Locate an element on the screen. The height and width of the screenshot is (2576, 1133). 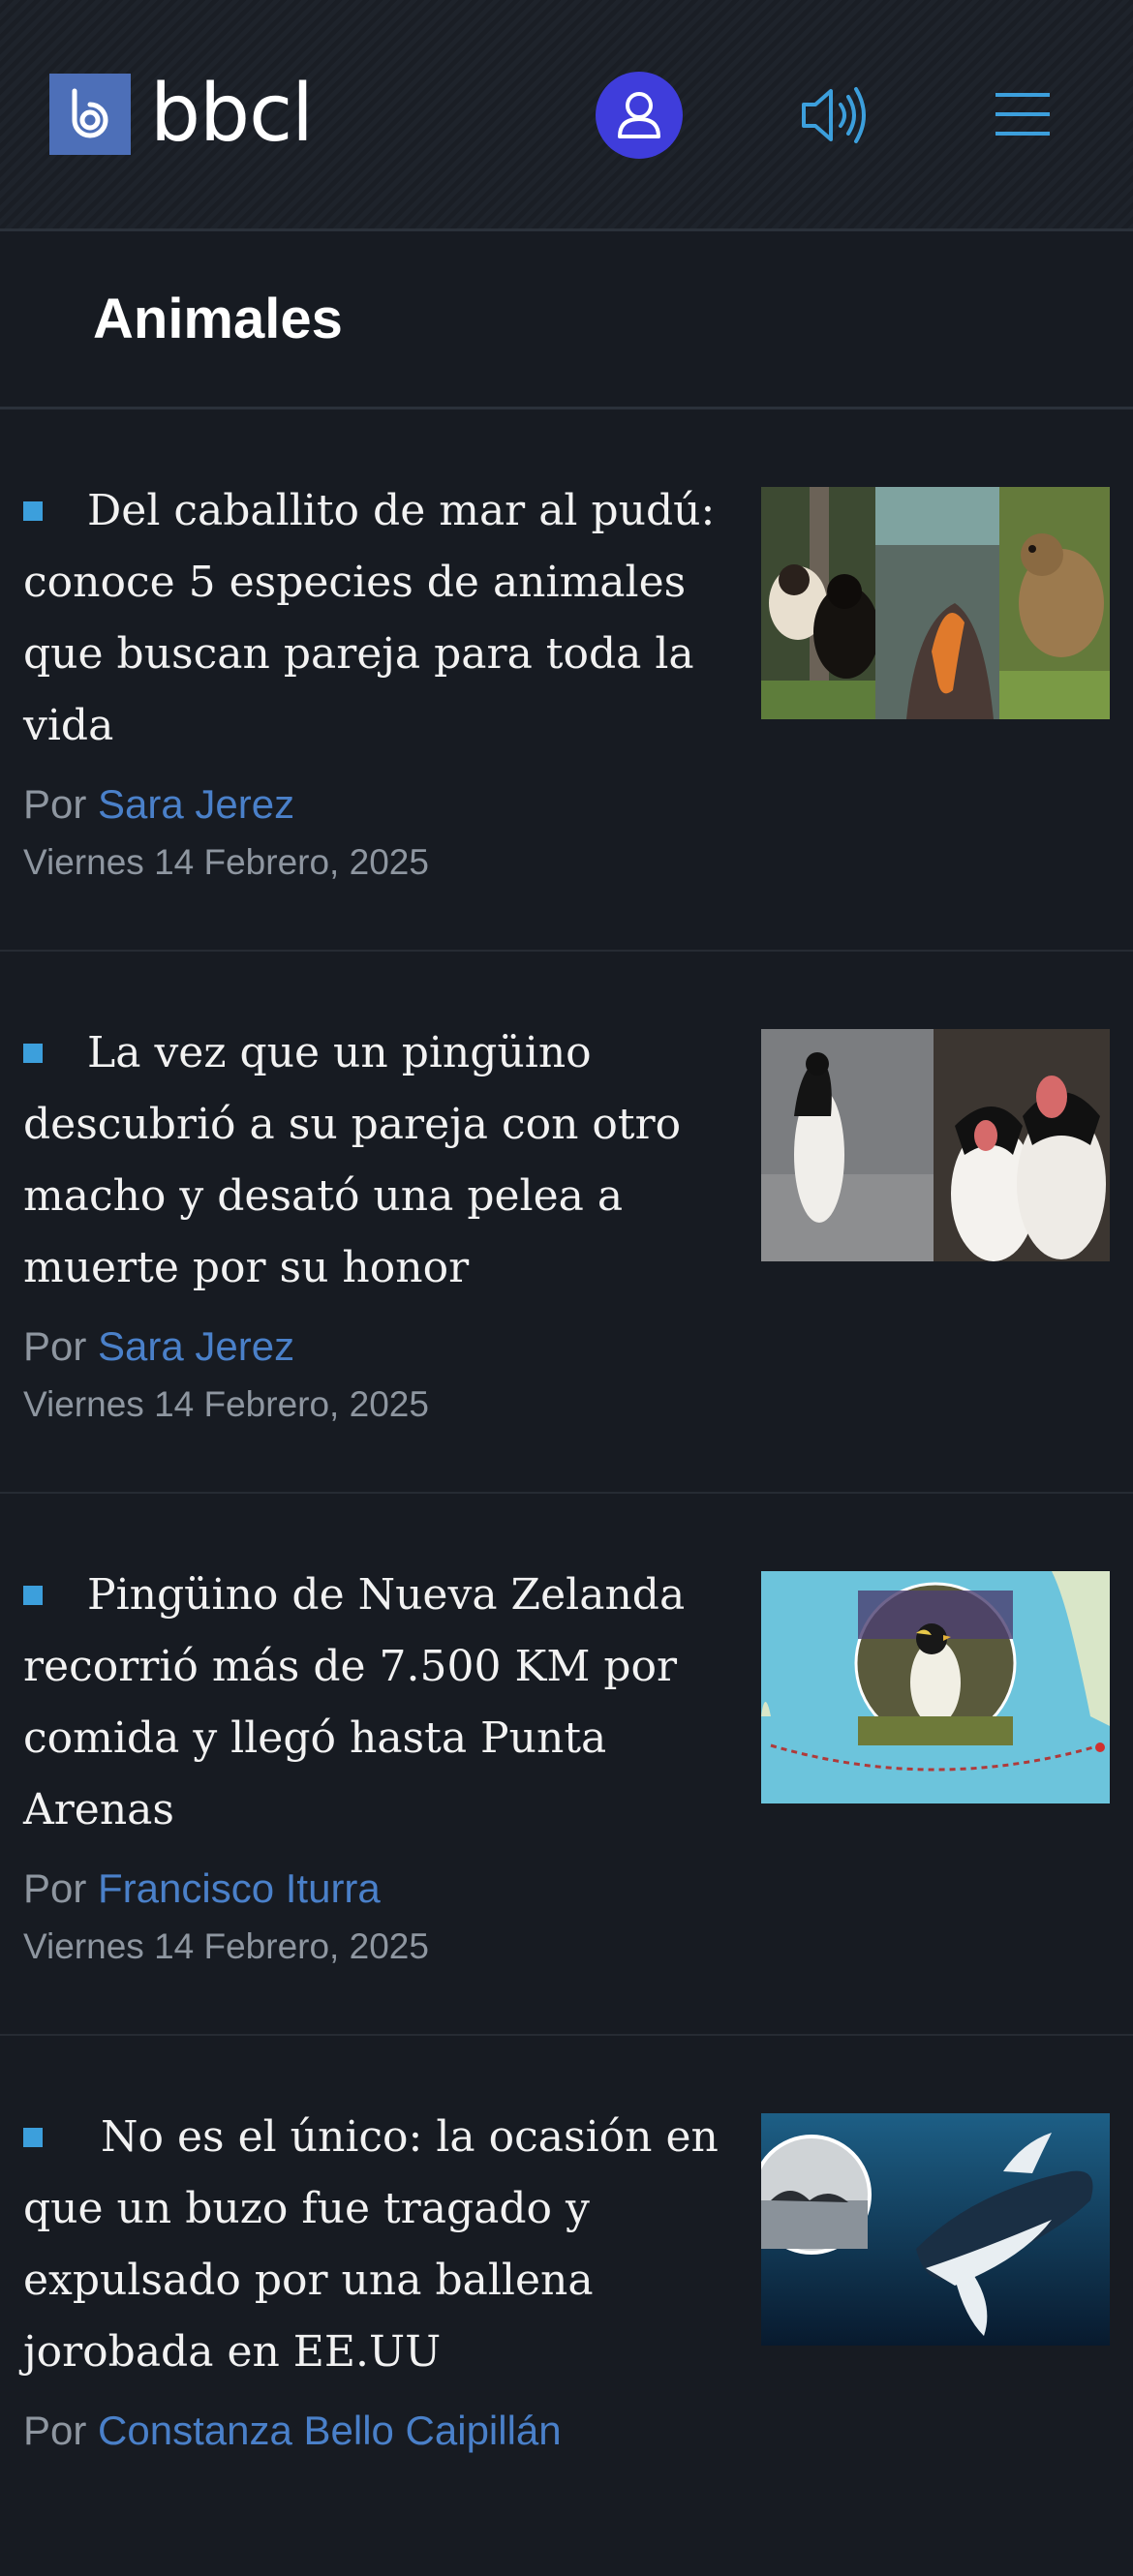
author-link: Francisco Iturra is located at coordinates (239, 1888).